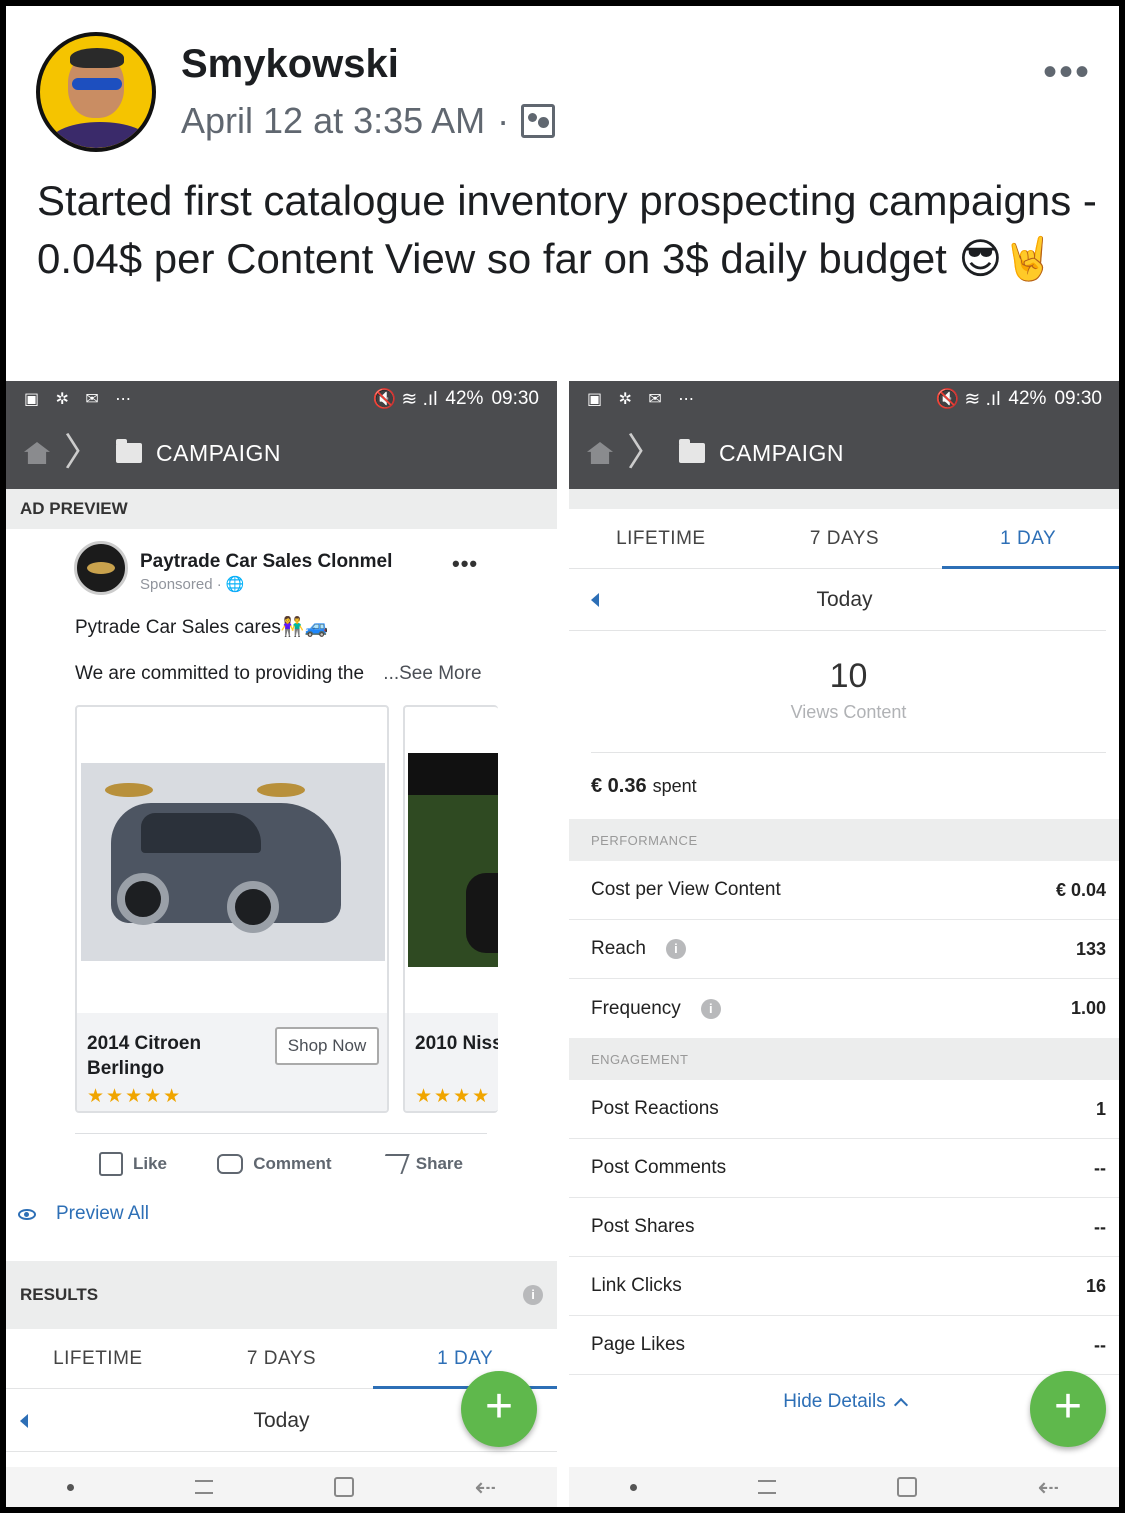 This screenshot has height=1513, width=1125. Describe the element at coordinates (1088, 1008) in the screenshot. I see `stat-value: 1.00` at that location.